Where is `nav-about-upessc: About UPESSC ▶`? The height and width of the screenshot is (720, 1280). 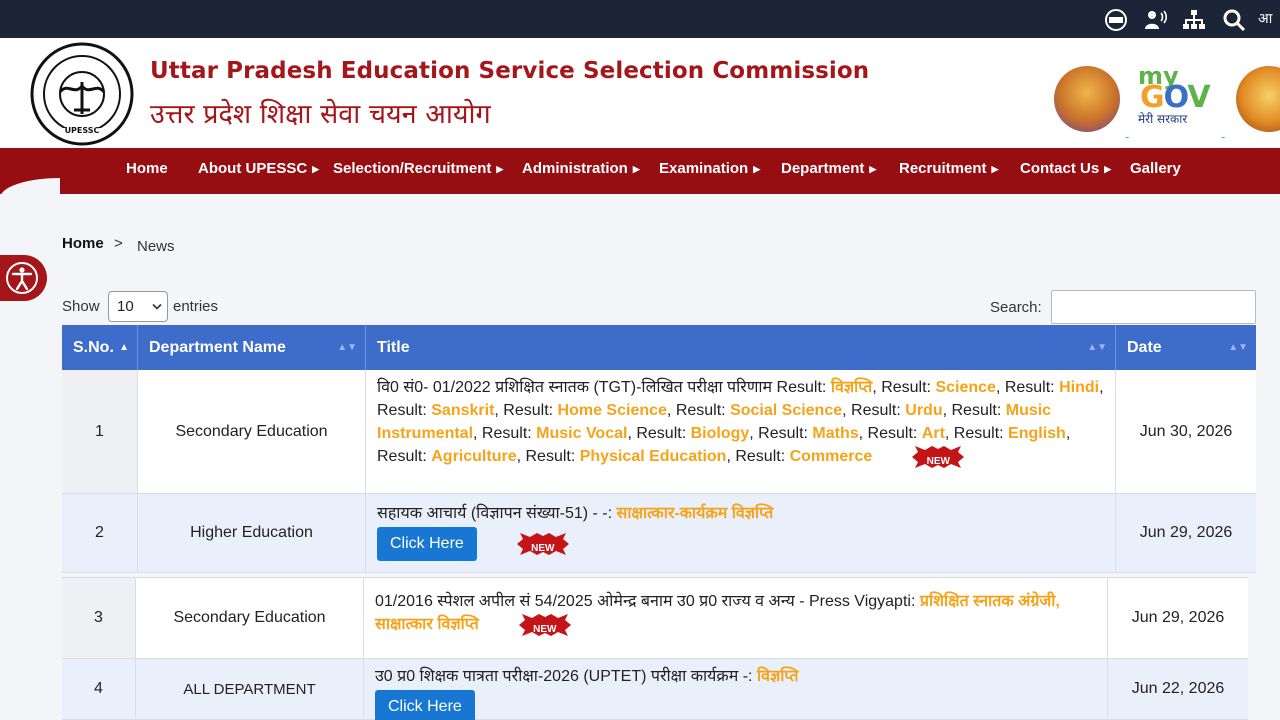 nav-about-upessc: About UPESSC ▶ is located at coordinates (258, 168).